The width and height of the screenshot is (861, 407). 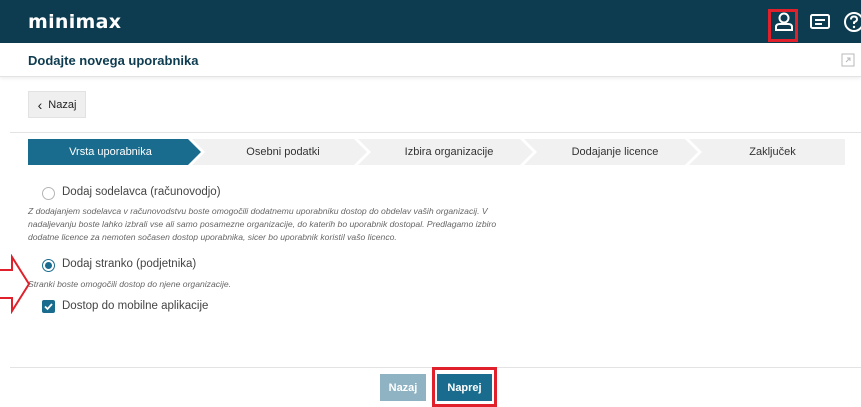 I want to click on page-header: Dodajte novega uporabnika, so click(x=430, y=60).